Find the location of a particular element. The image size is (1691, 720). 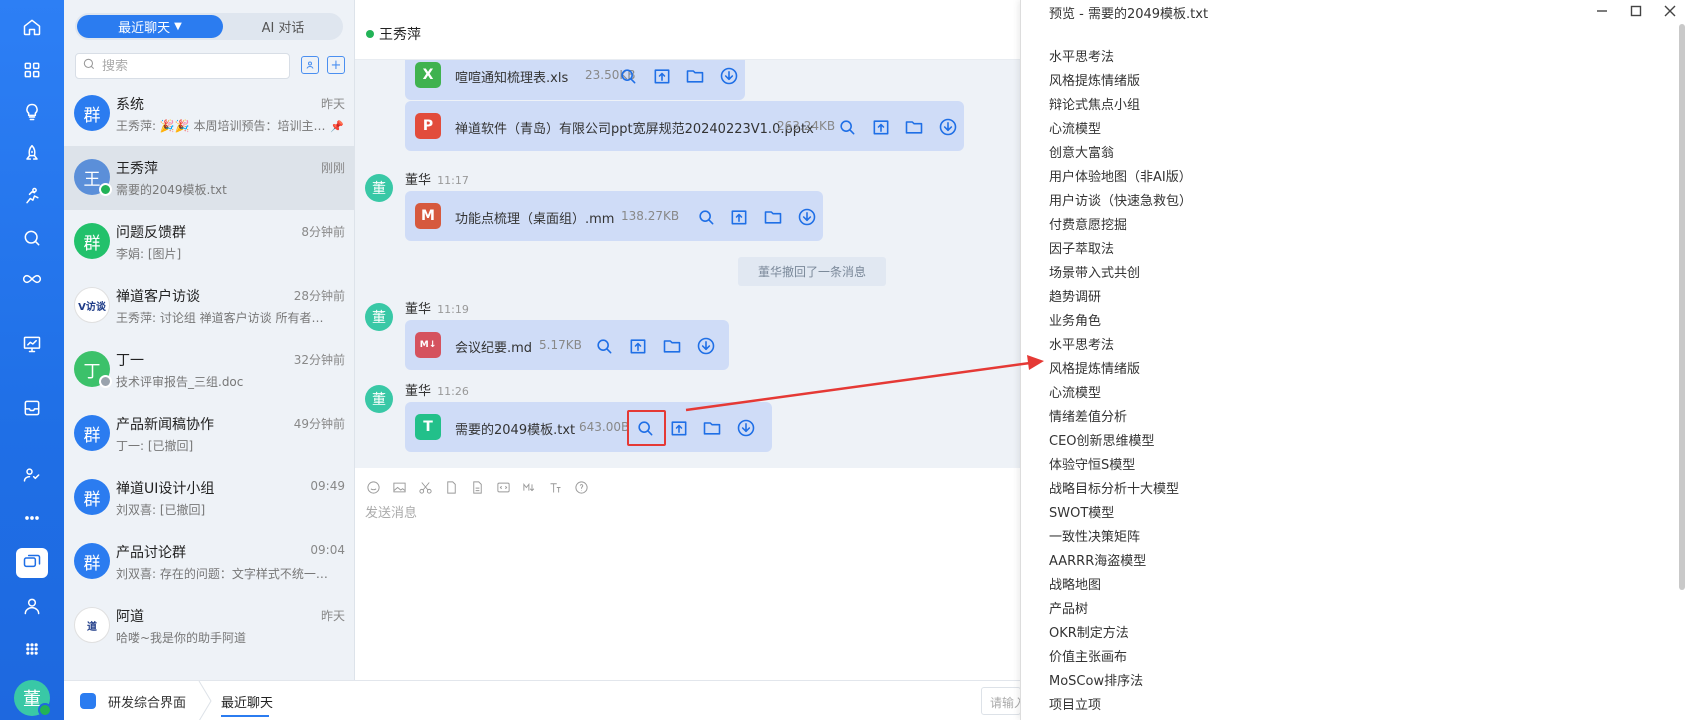

doc-icon is located at coordinates (477, 487).